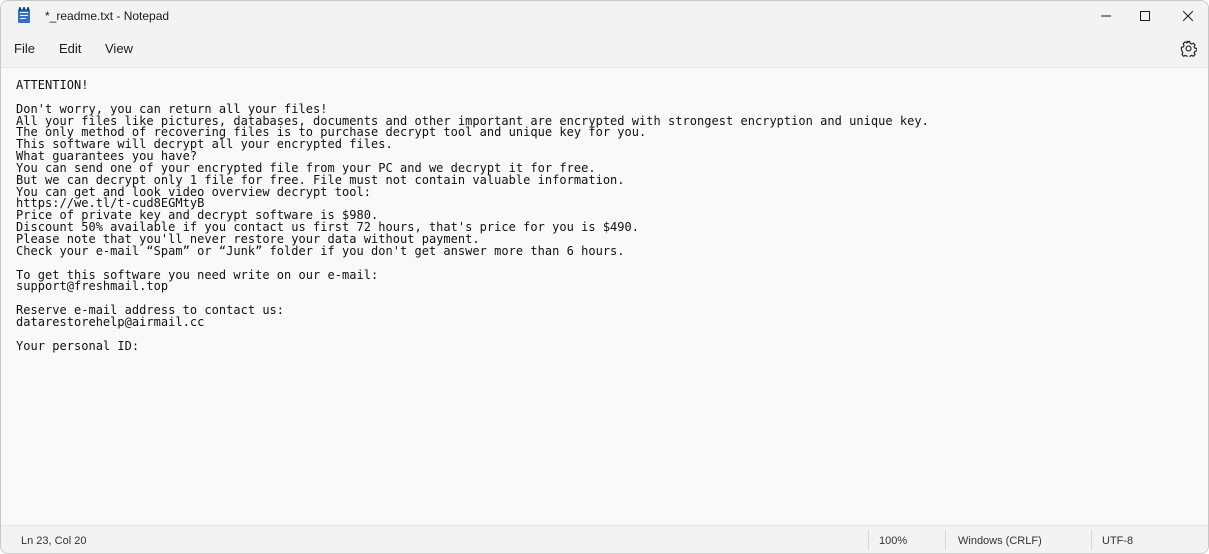 The width and height of the screenshot is (1209, 554). I want to click on menu-bar: File Edit View, so click(604, 49).